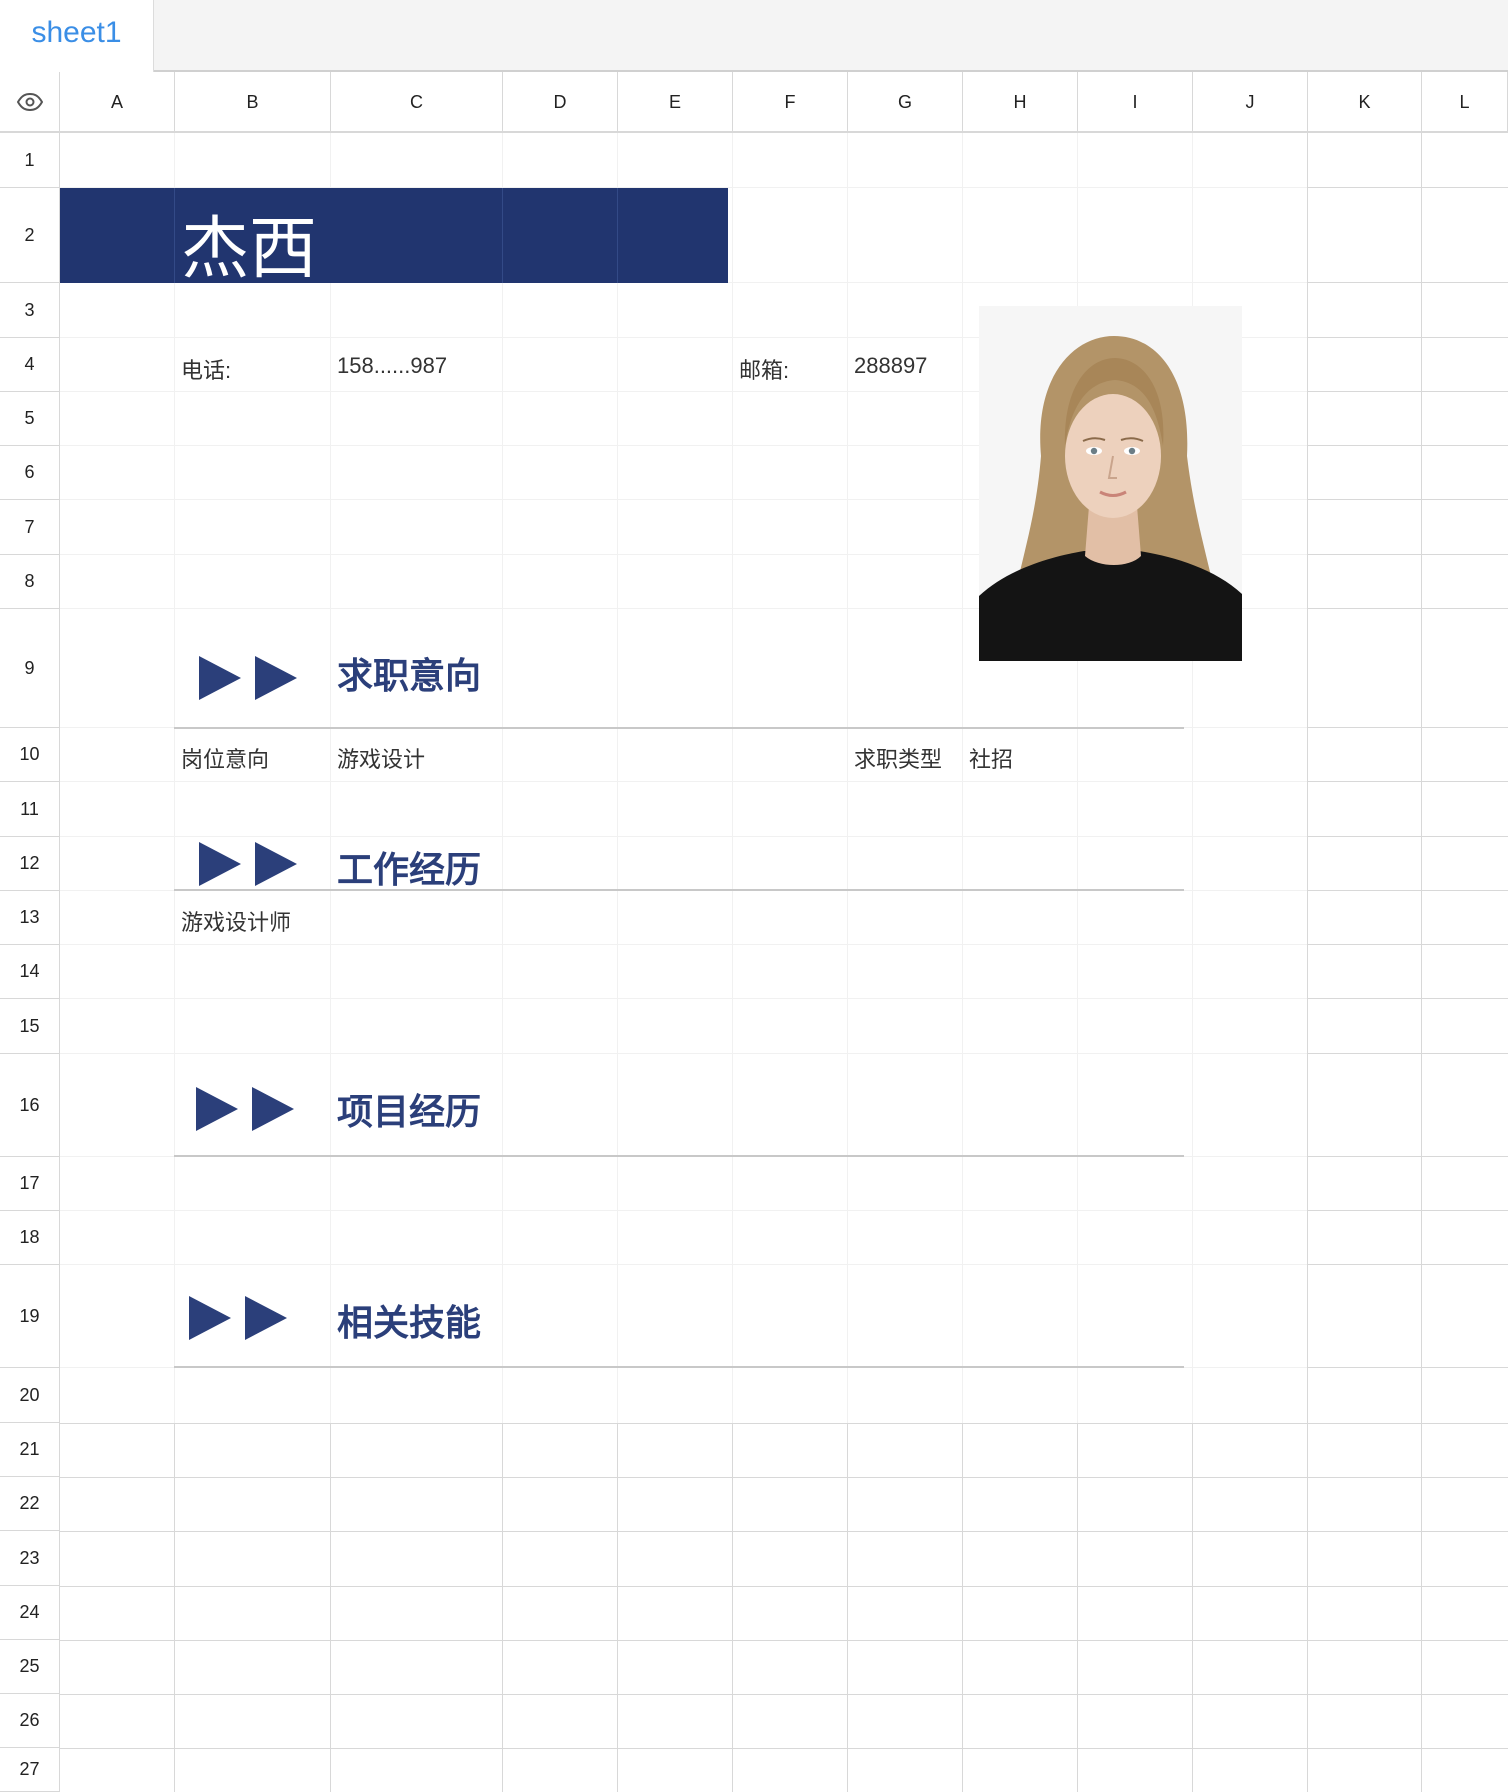 The width and height of the screenshot is (1508, 1792). What do you see at coordinates (560, 102) in the screenshot?
I see `column-header-d: D` at bounding box center [560, 102].